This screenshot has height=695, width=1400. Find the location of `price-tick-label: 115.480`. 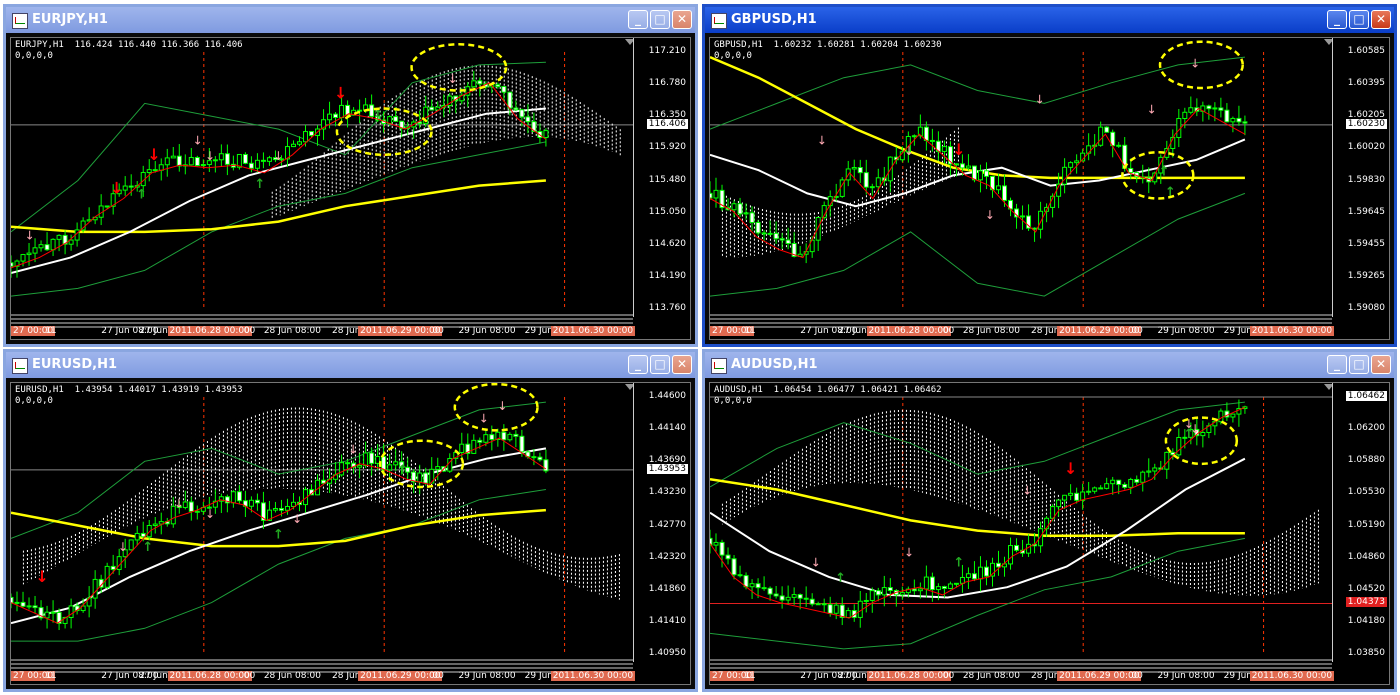

price-tick-label: 115.480 is located at coordinates (667, 179).